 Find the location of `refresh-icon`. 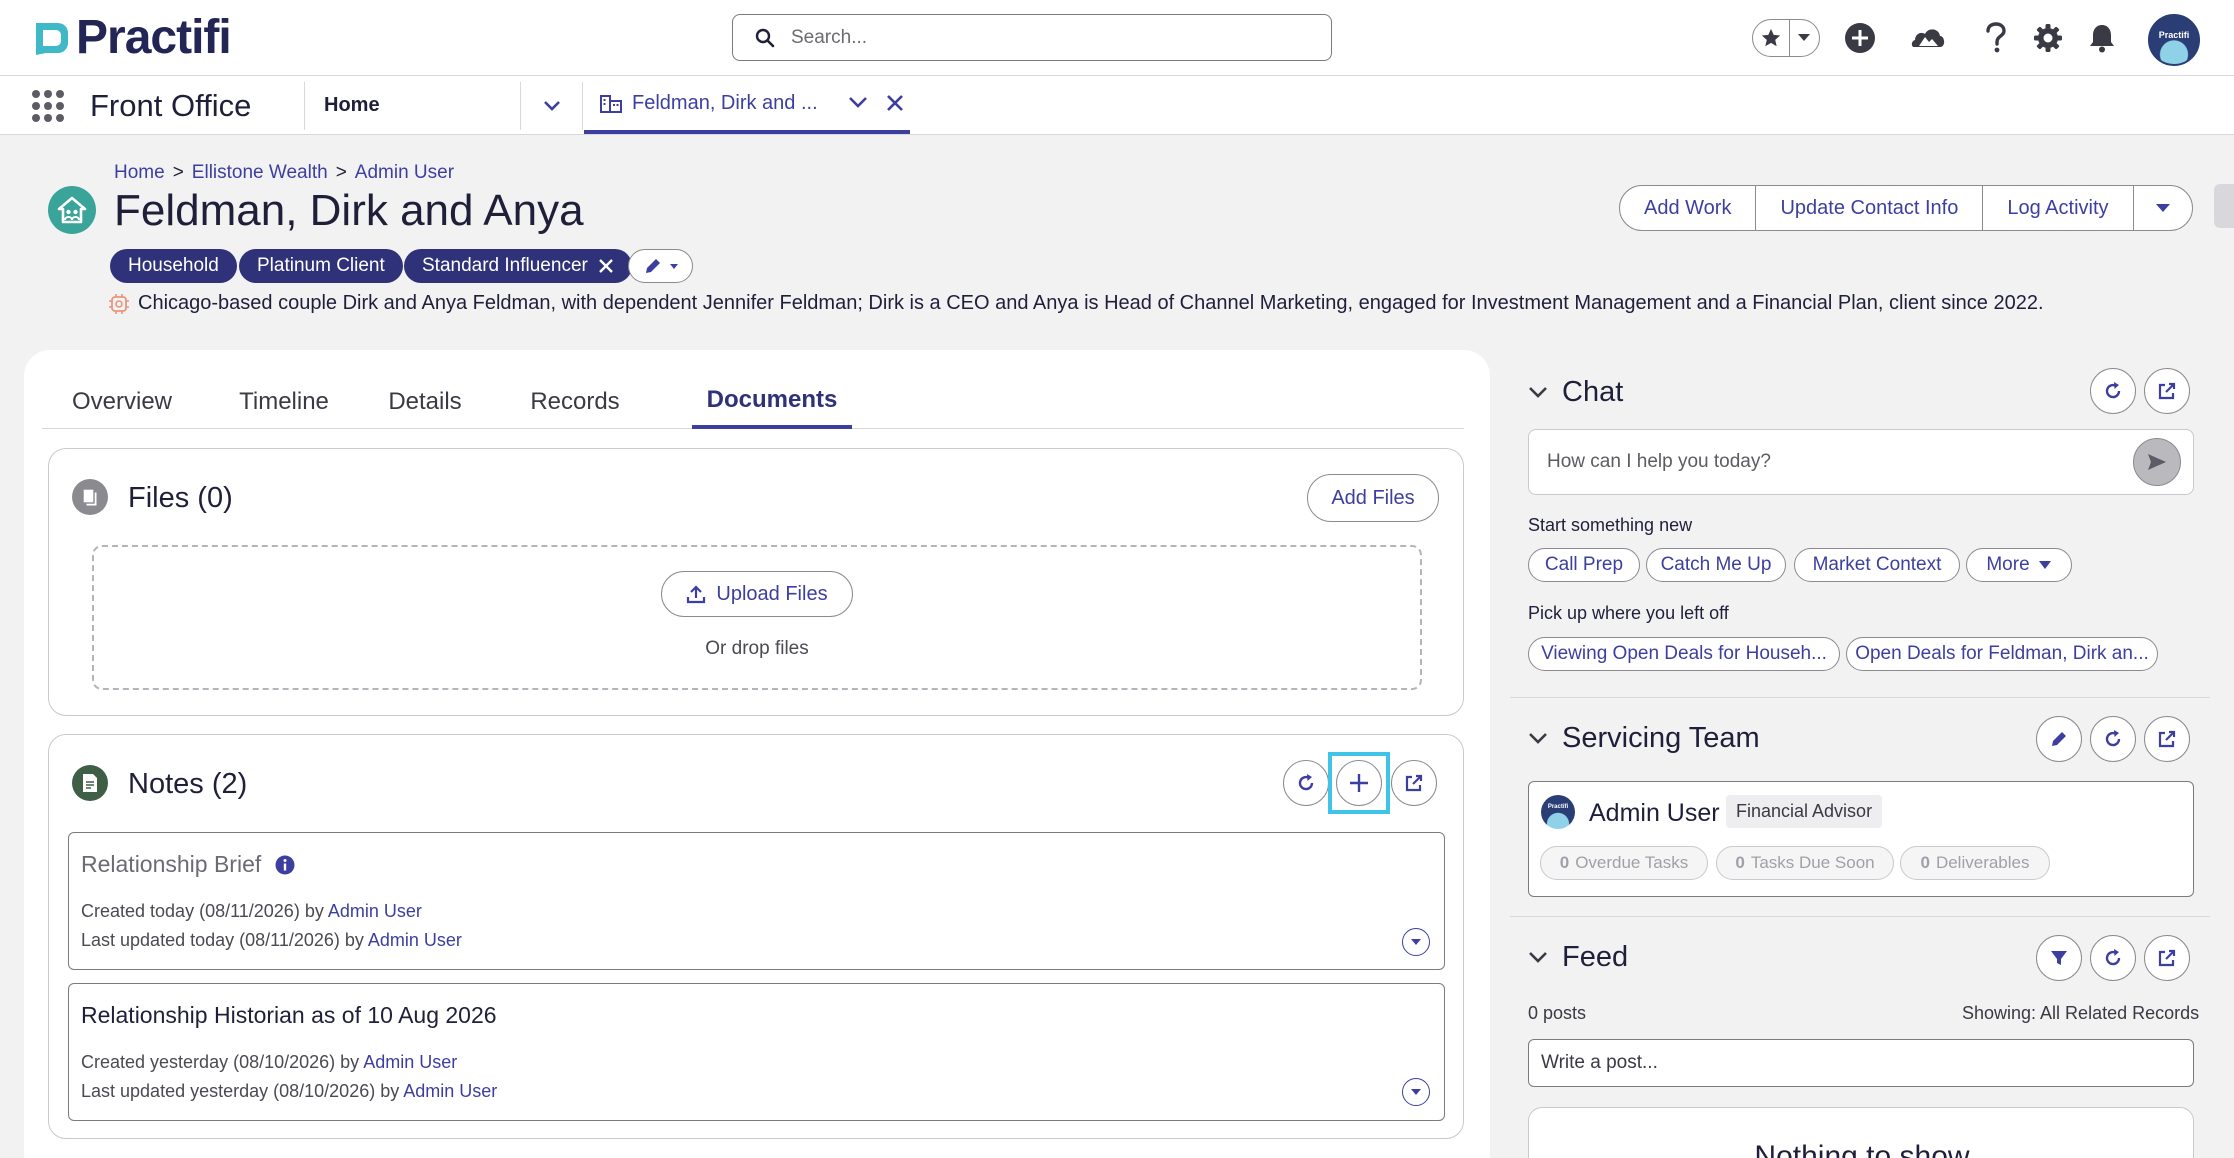

refresh-icon is located at coordinates (2113, 957).